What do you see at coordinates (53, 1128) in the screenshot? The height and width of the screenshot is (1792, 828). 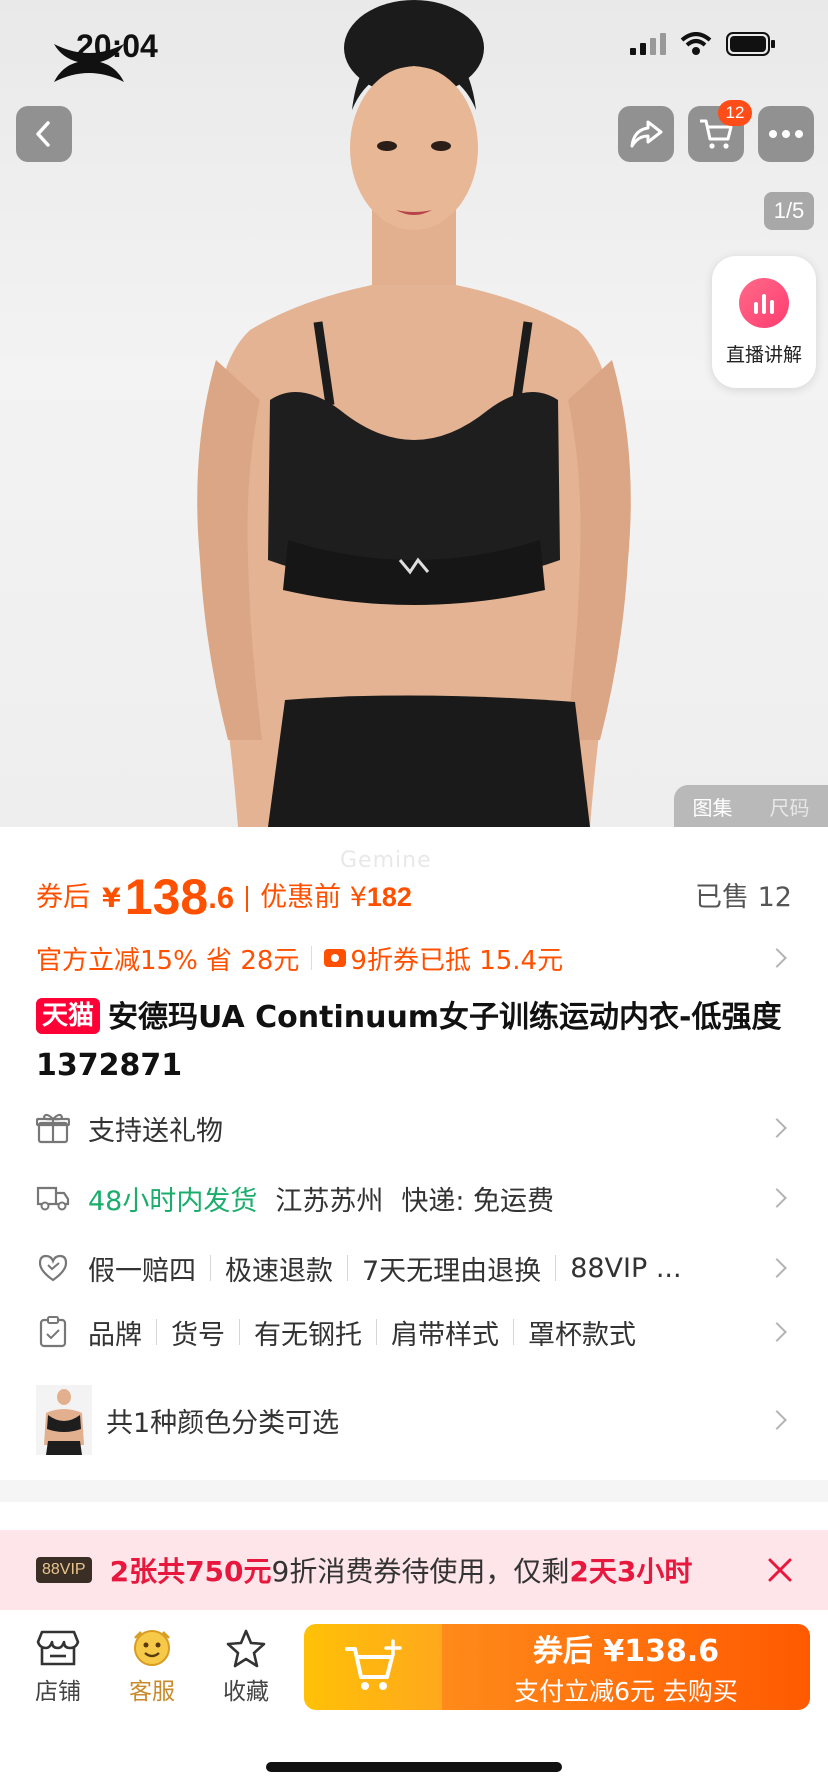 I see `gift-icon` at bounding box center [53, 1128].